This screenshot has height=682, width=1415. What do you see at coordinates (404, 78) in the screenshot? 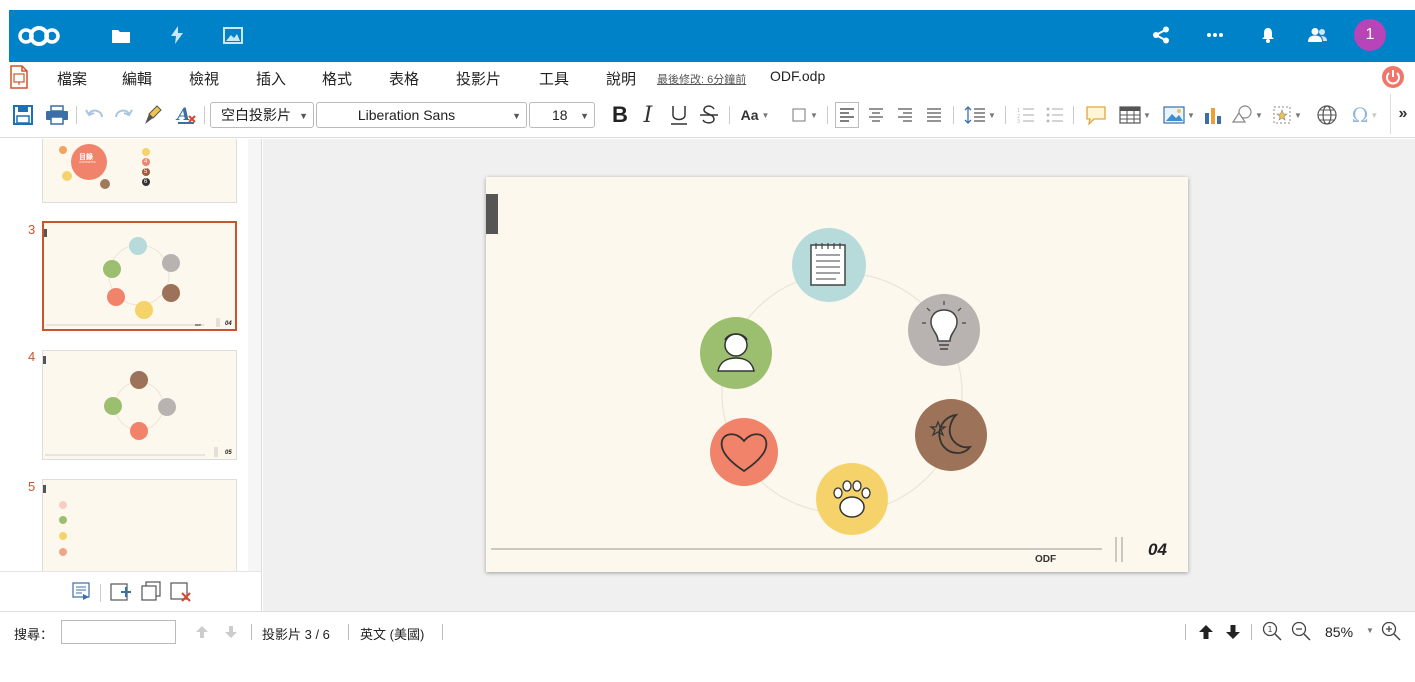
I see `menu-table: 表格` at bounding box center [404, 78].